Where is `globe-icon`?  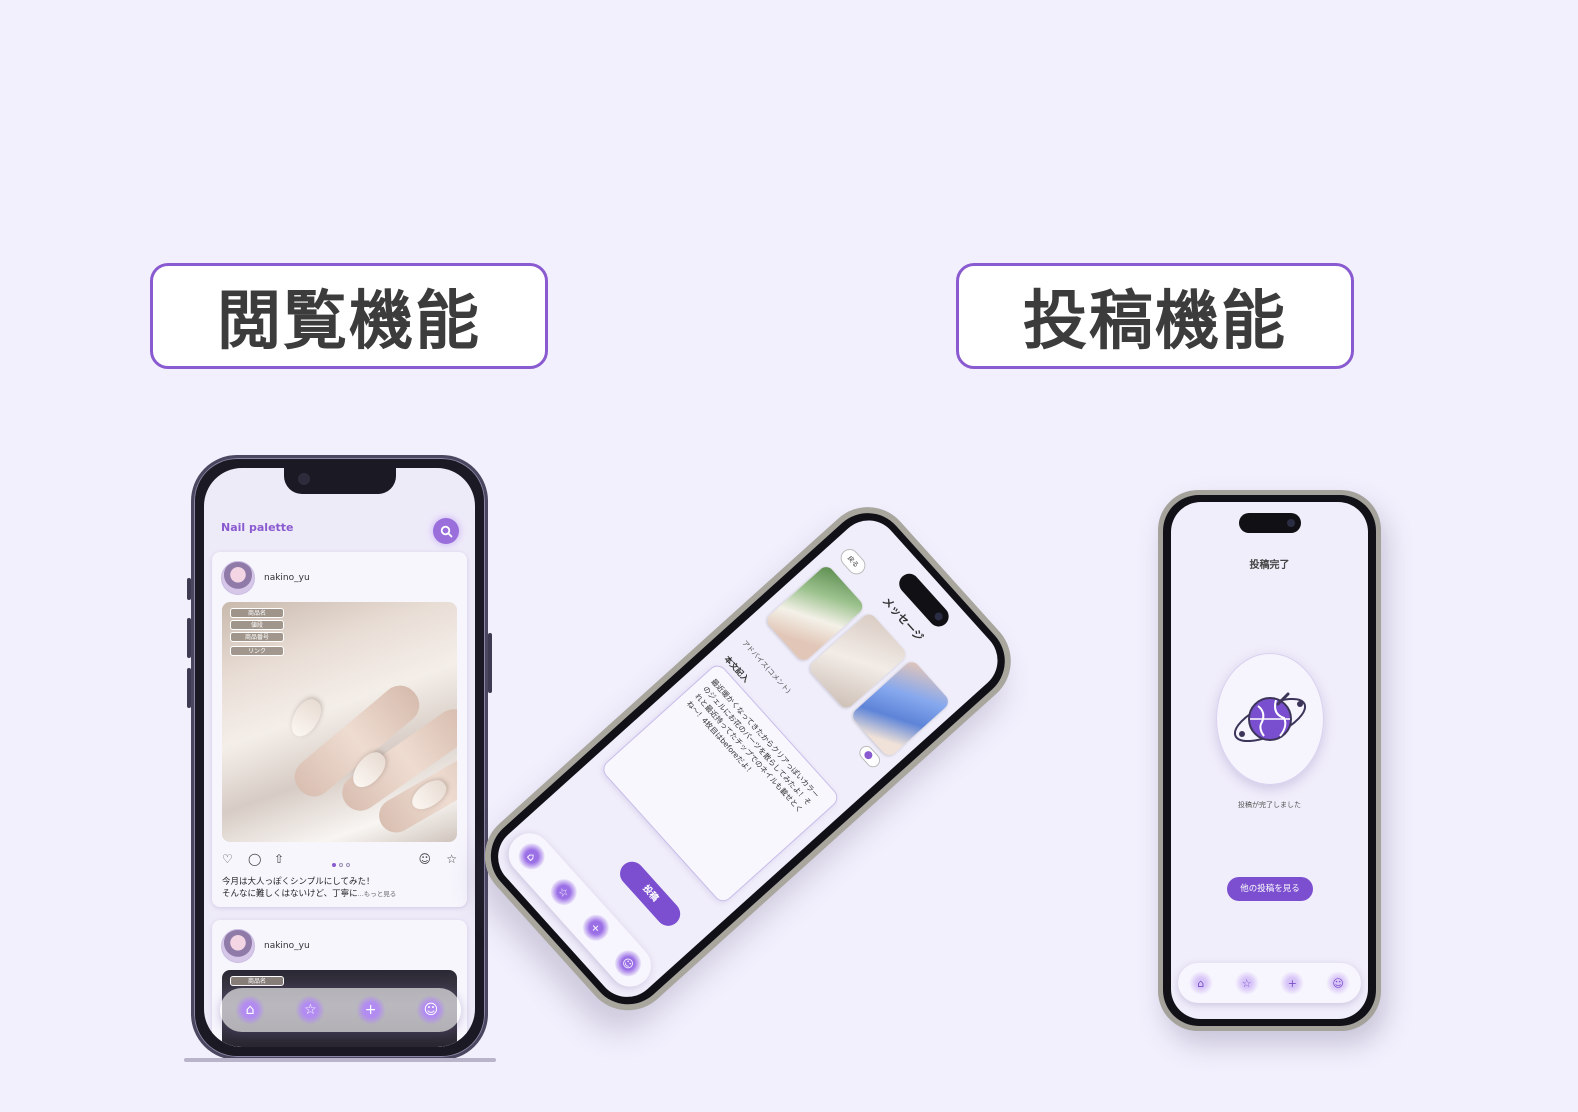
globe-icon is located at coordinates (1270, 717).